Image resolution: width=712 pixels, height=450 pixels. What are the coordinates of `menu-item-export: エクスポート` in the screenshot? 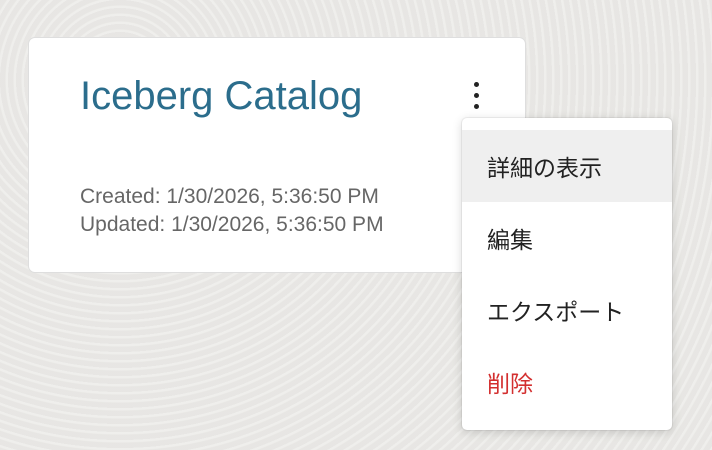 It's located at (567, 310).